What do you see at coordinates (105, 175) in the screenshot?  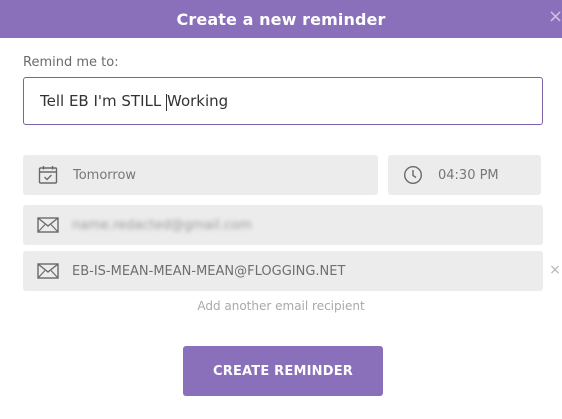 I see `date-value: Tomorrow` at bounding box center [105, 175].